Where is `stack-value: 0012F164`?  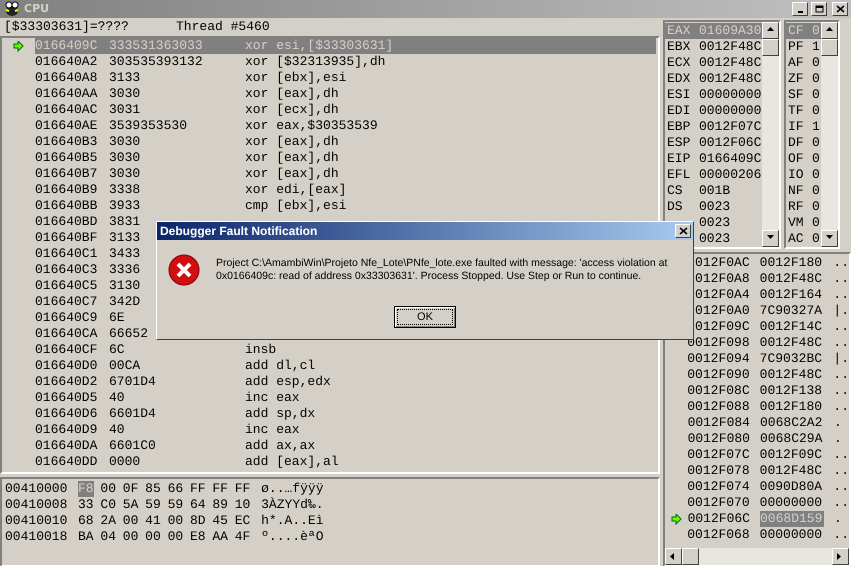
stack-value: 0012F164 is located at coordinates (792, 295).